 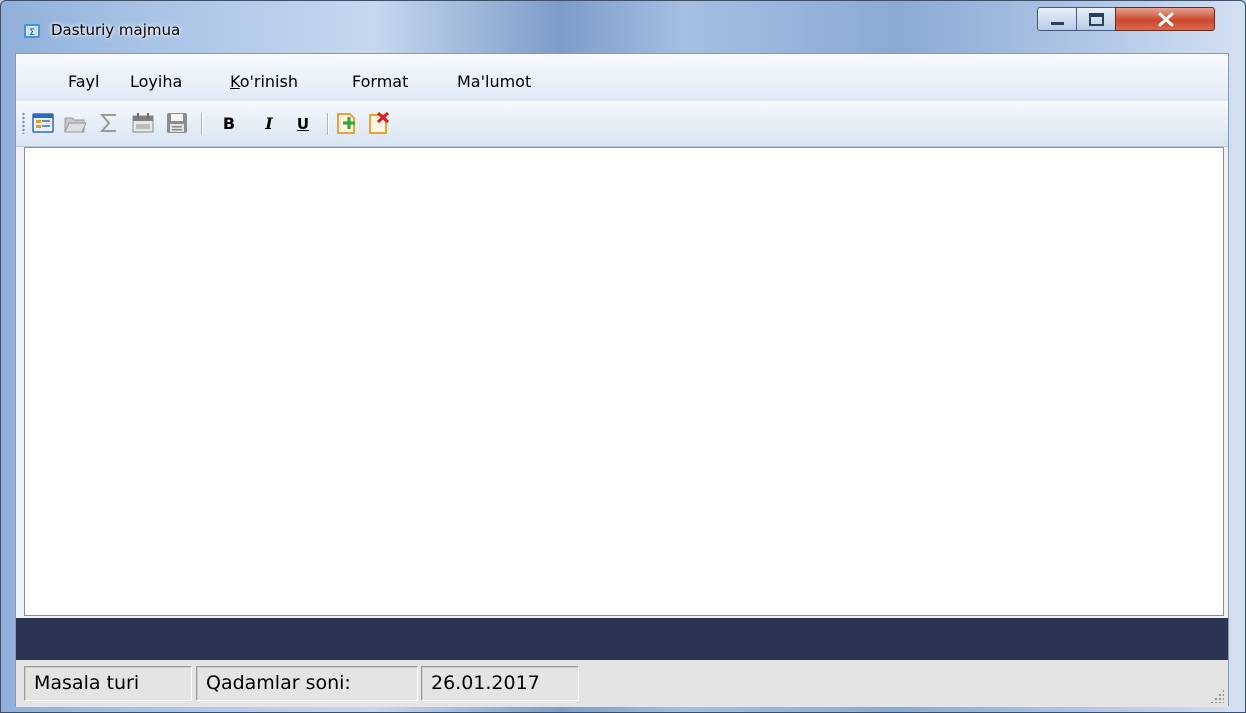 I want to click on close-button, so click(x=1165, y=19).